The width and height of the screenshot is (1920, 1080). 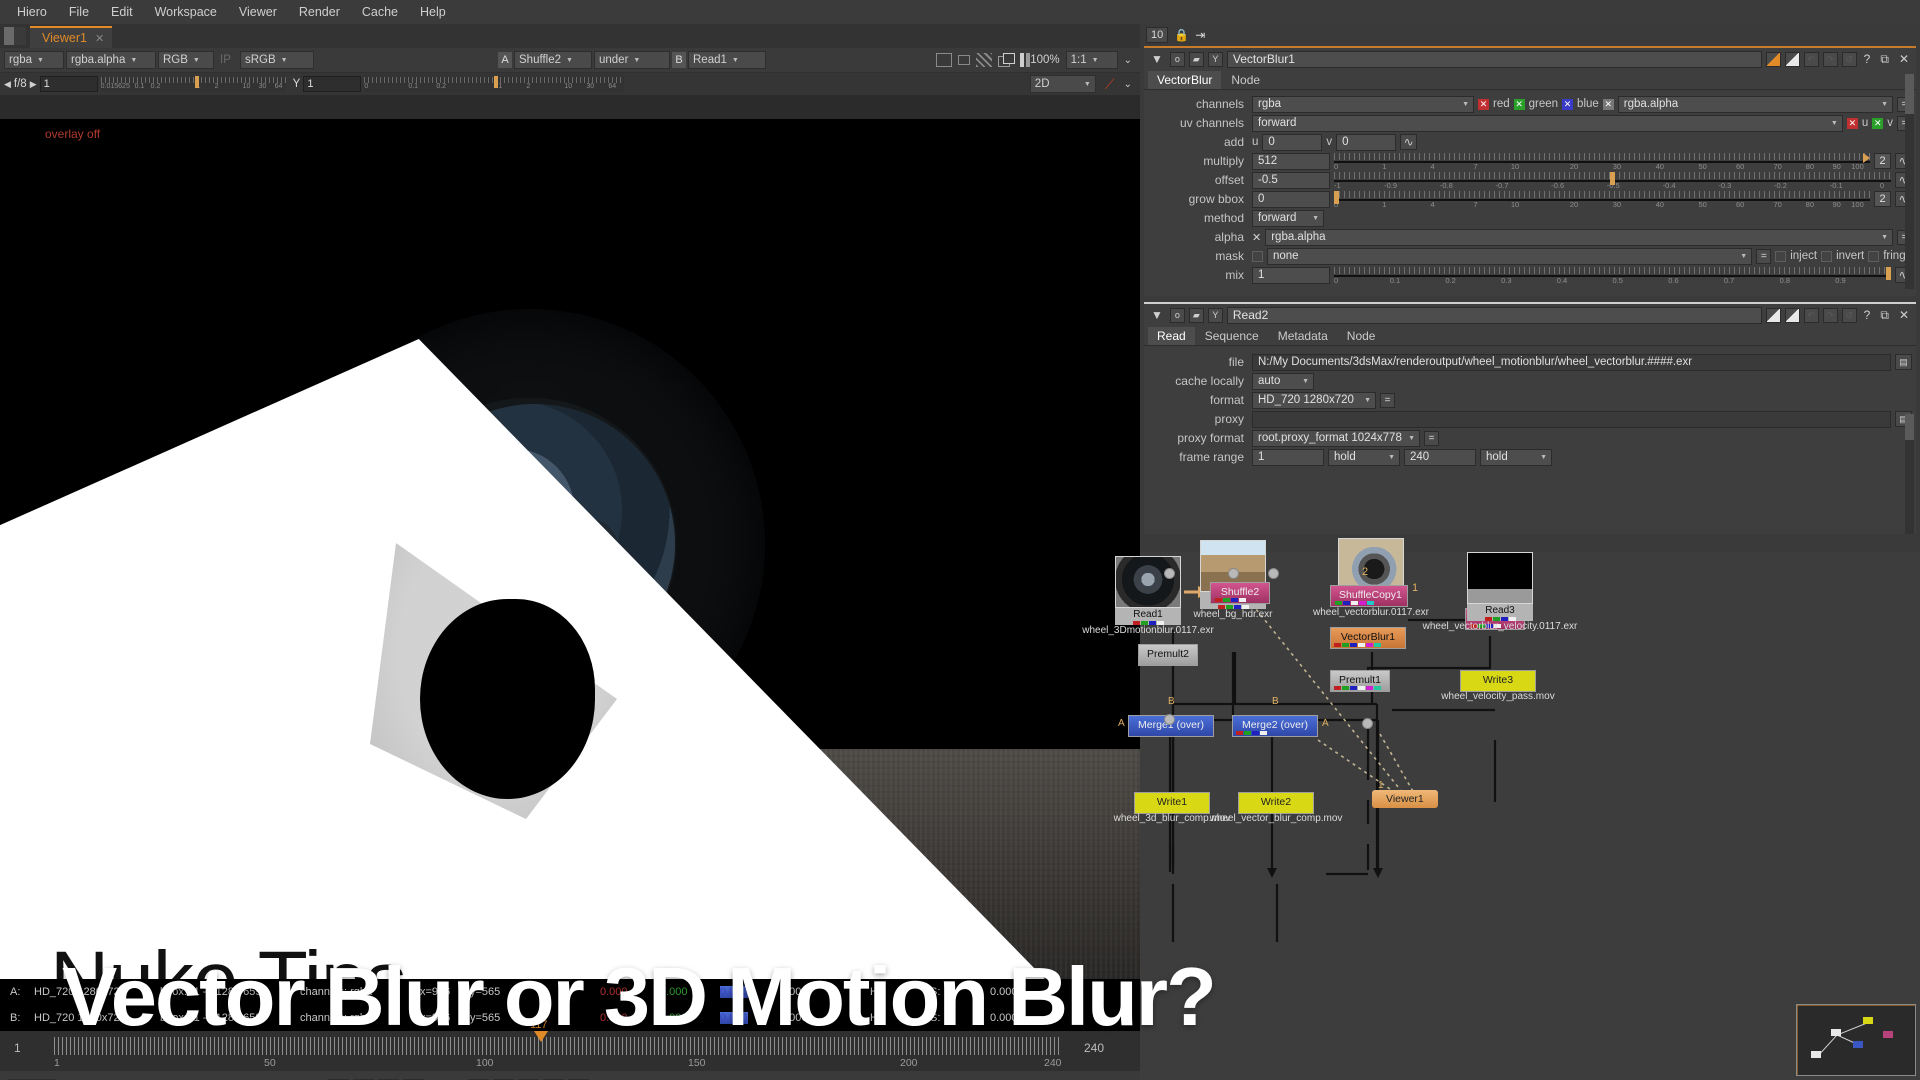 What do you see at coordinates (1240, 593) in the screenshot?
I see `node-shuffle2: Shuffle2` at bounding box center [1240, 593].